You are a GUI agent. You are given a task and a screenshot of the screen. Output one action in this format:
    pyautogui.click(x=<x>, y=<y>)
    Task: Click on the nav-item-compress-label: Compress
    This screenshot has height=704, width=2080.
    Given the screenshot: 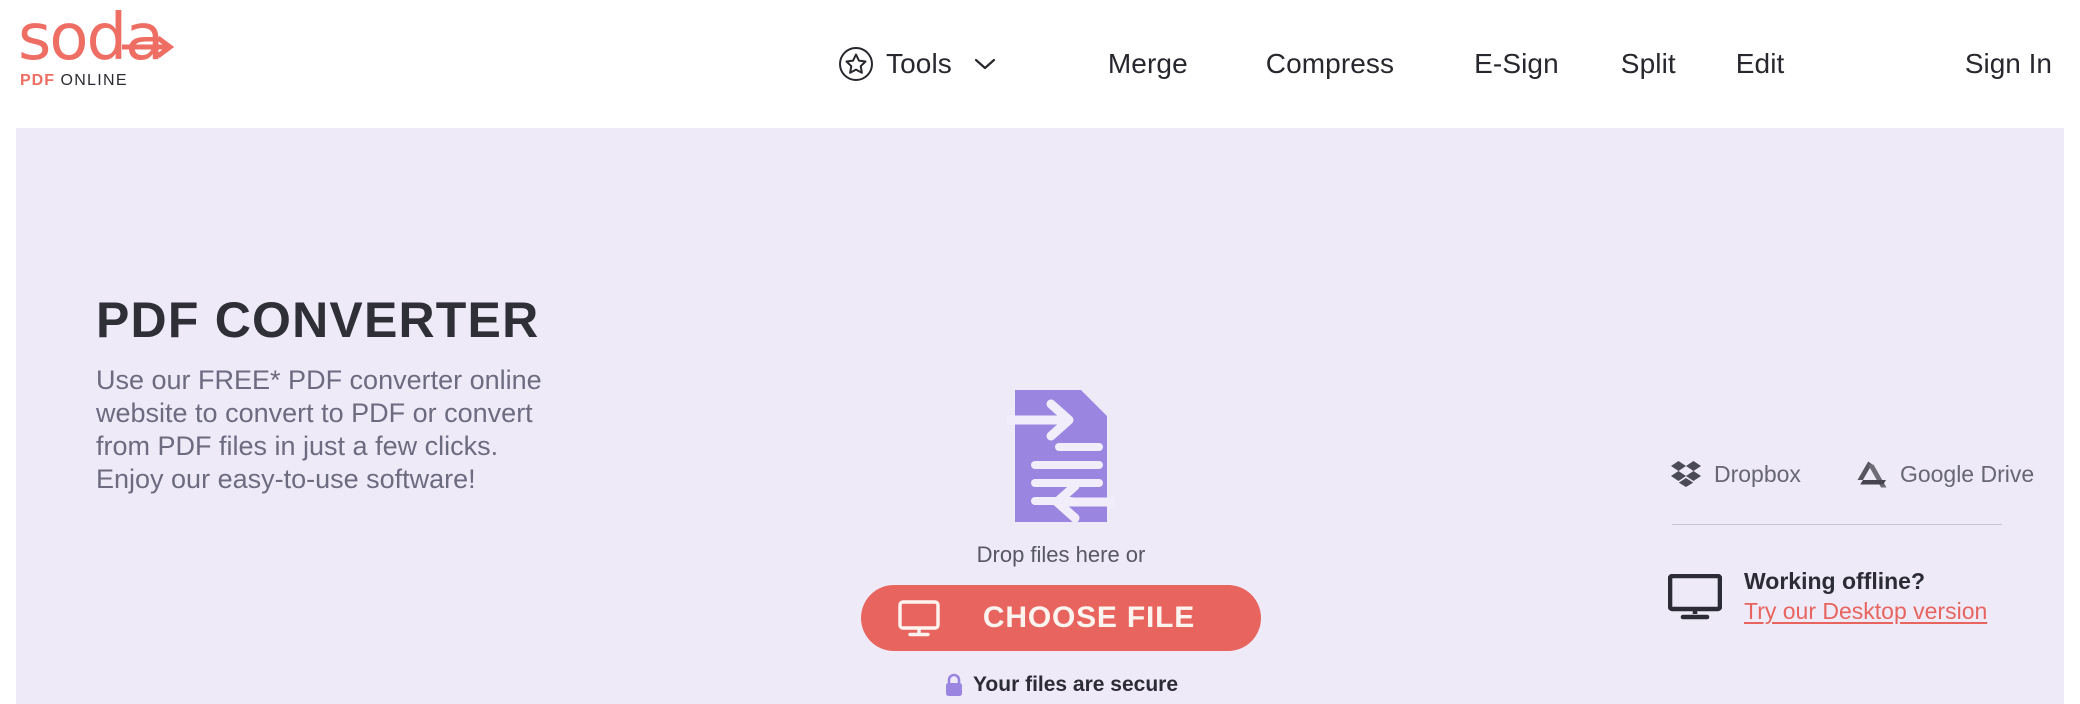 What is the action you would take?
    pyautogui.click(x=1330, y=63)
    